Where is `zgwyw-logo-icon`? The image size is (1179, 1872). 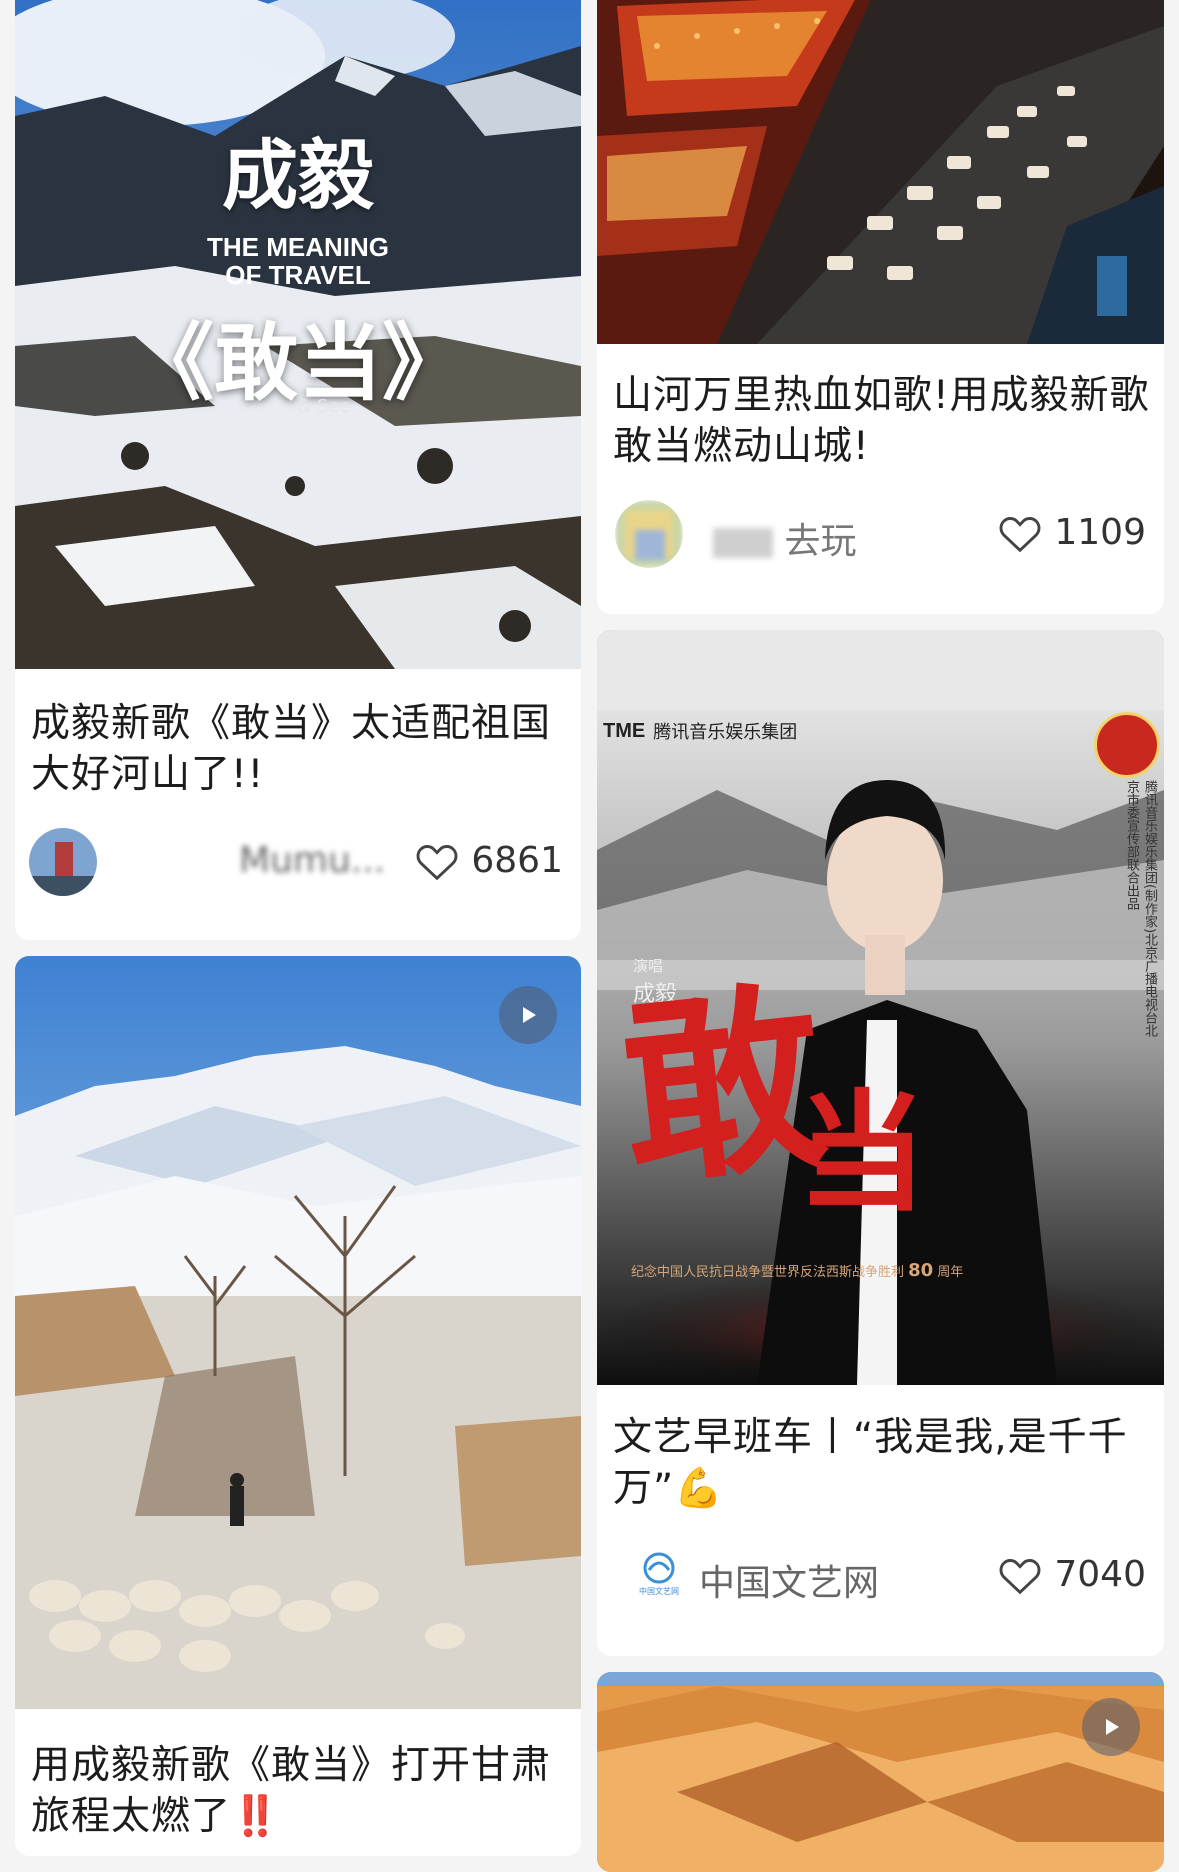 zgwyw-logo-icon is located at coordinates (659, 1568).